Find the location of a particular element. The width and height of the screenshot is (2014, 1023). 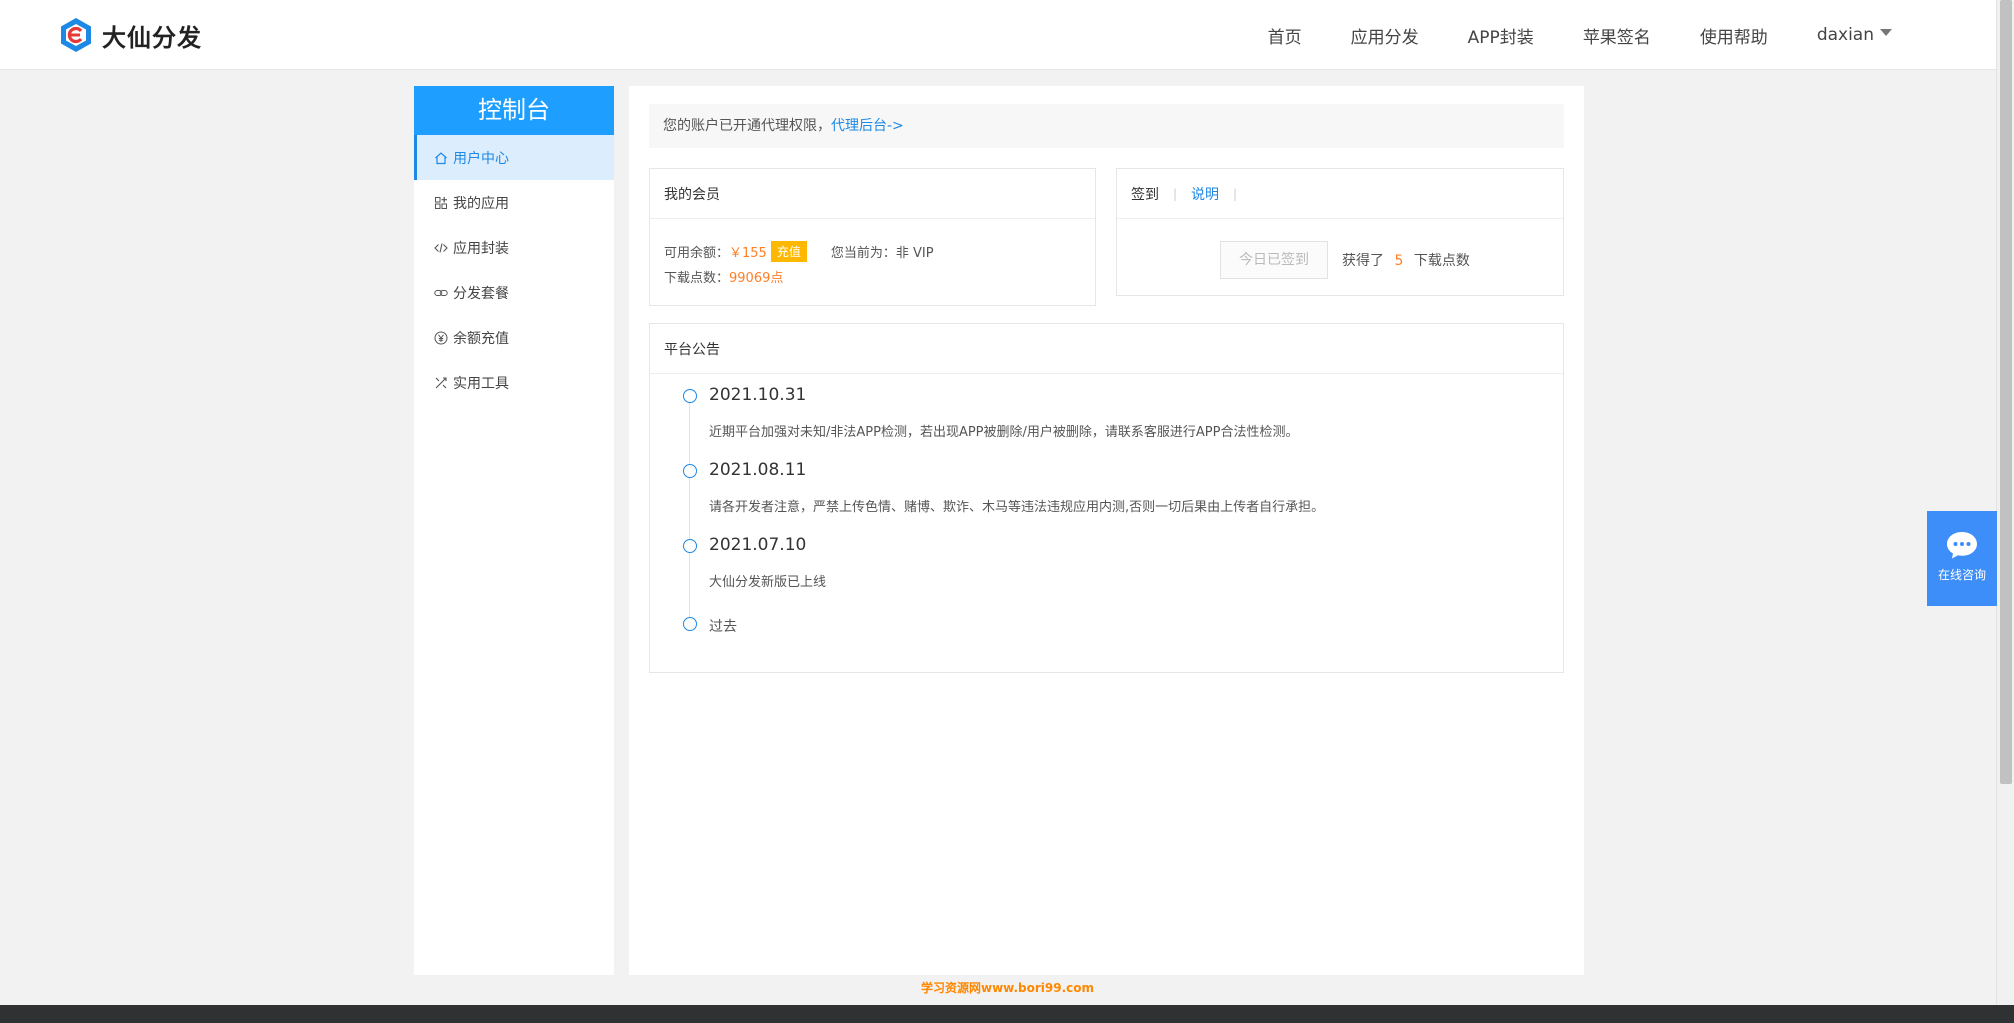

notice-text: 您的账户已开通代理权限， is located at coordinates (747, 126).